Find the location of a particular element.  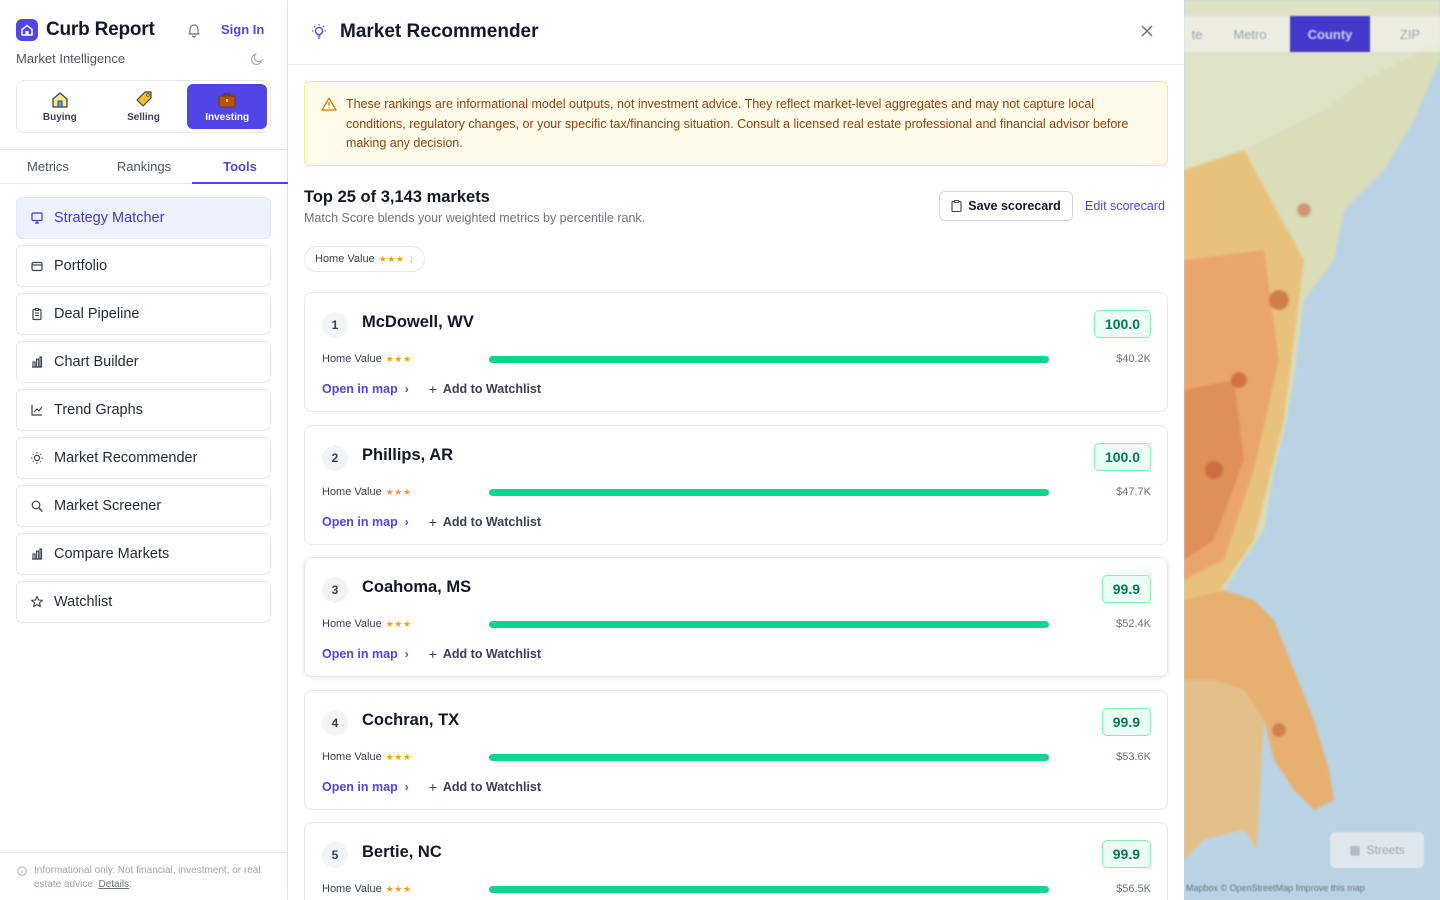

tool-label: Compare Markets is located at coordinates (112, 554).